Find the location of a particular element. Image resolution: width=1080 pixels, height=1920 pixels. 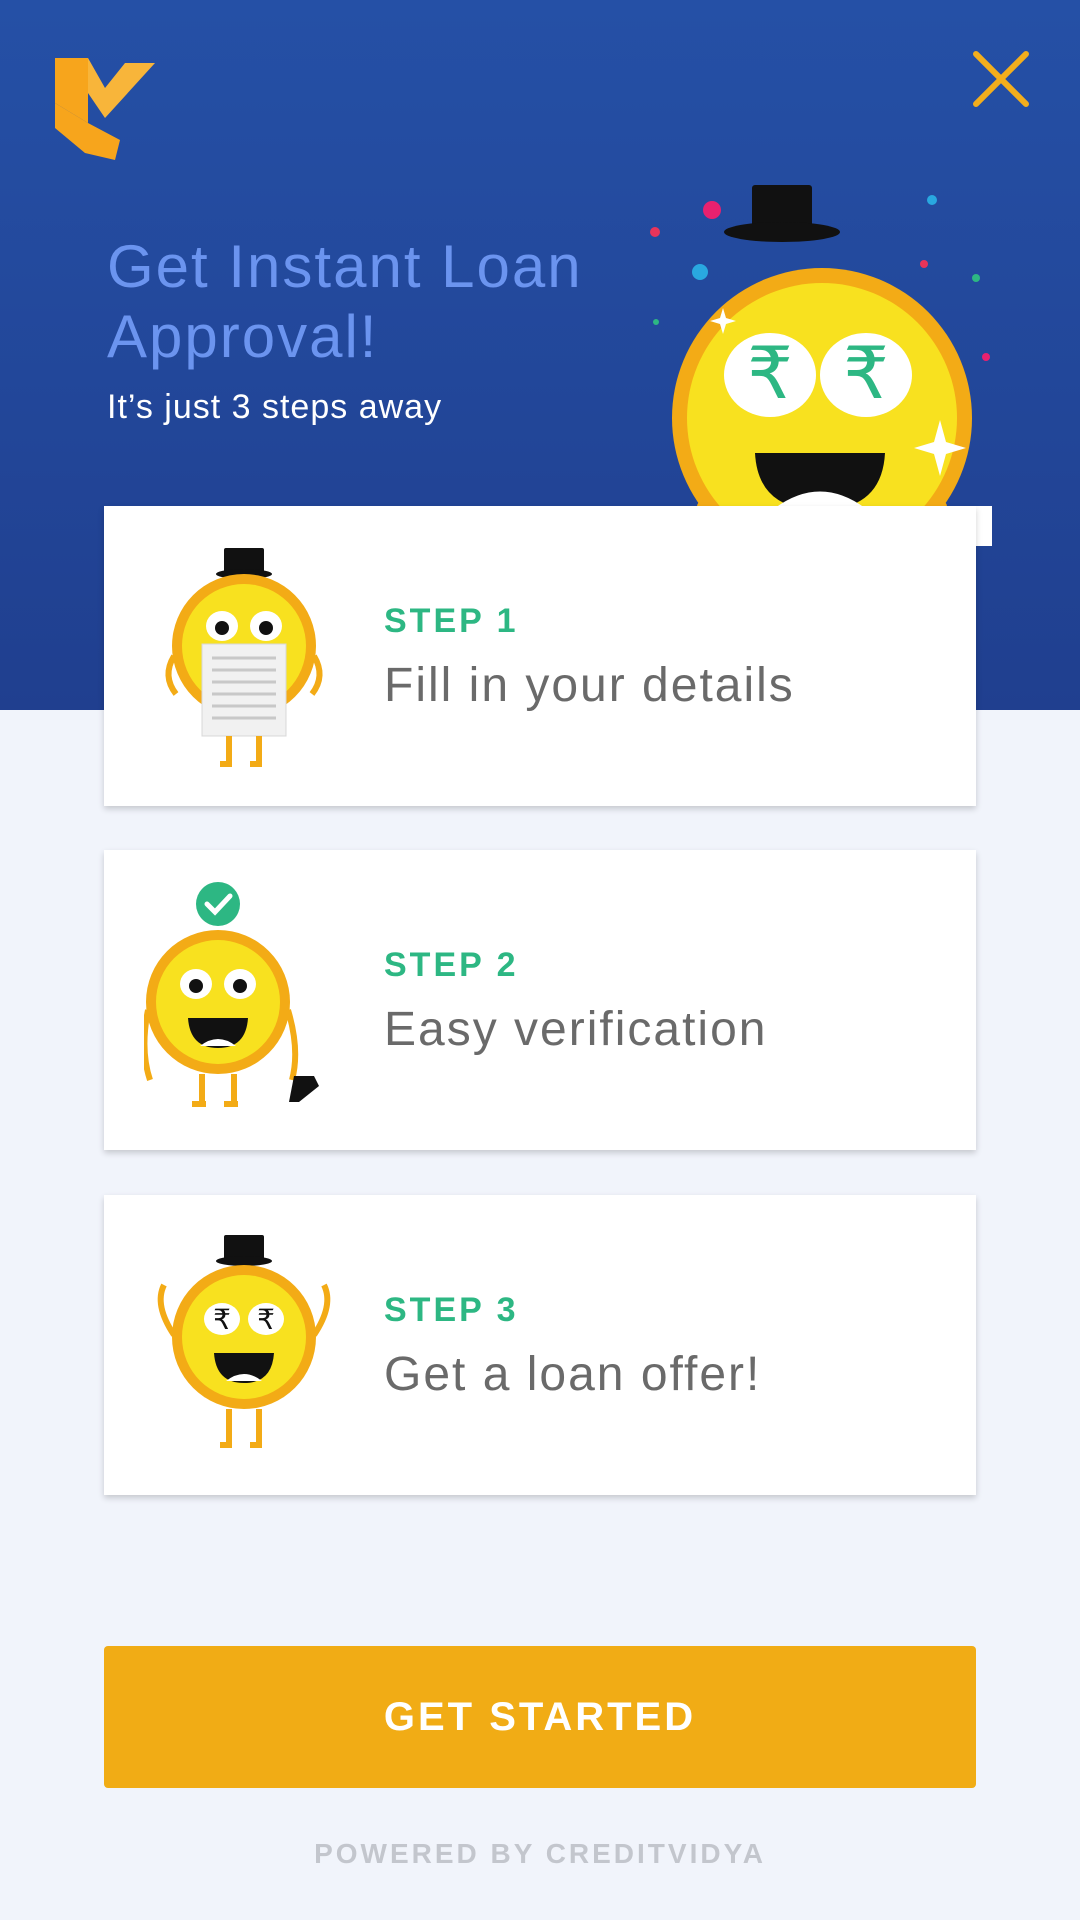

step-description: Fill in your details is located at coordinates (589, 685).